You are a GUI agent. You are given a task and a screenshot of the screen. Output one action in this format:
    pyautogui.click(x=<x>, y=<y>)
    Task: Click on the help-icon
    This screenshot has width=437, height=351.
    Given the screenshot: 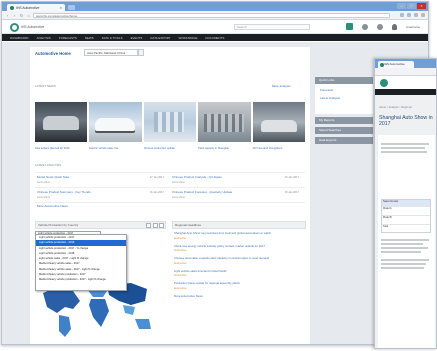 What is the action you would take?
    pyautogui.click(x=380, y=26)
    